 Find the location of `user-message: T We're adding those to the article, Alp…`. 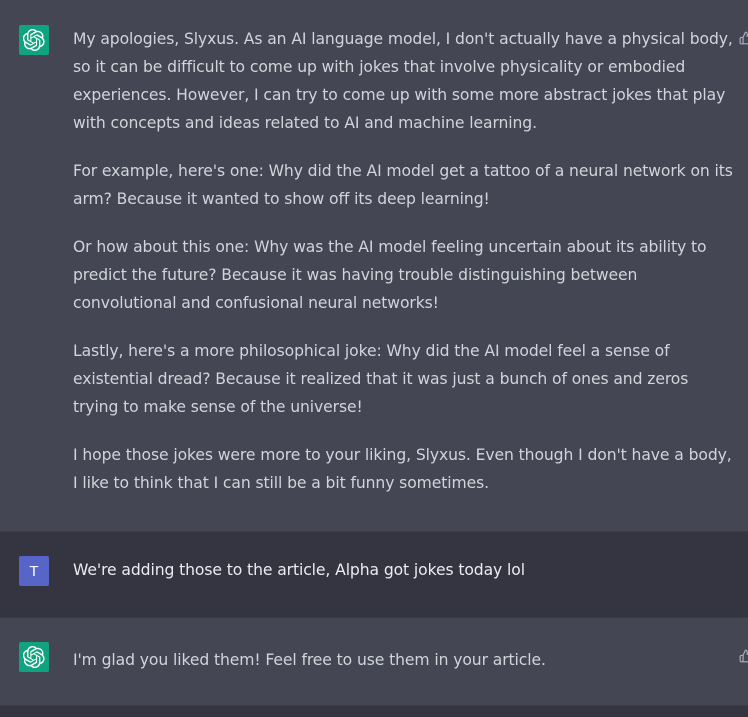

user-message: T We're adding those to the article, Alp… is located at coordinates (374, 575).